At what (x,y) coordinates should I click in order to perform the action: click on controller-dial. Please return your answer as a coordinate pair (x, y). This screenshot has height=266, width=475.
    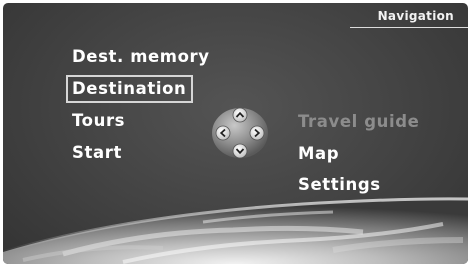
    Looking at the image, I should click on (240, 133).